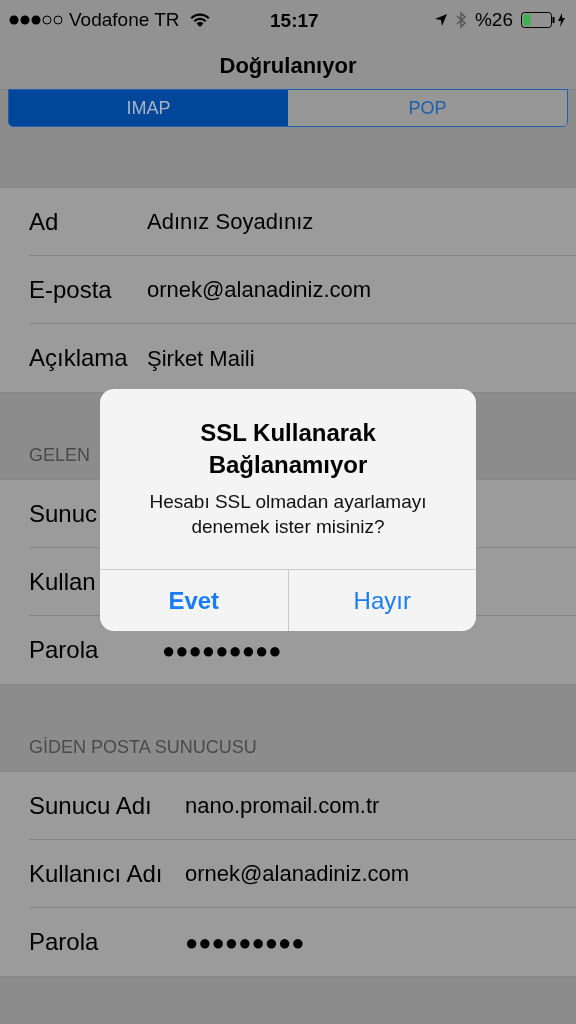  What do you see at coordinates (143, 747) in the screenshot?
I see `section-header: GİDEN POSTA SUNUCUSU` at bounding box center [143, 747].